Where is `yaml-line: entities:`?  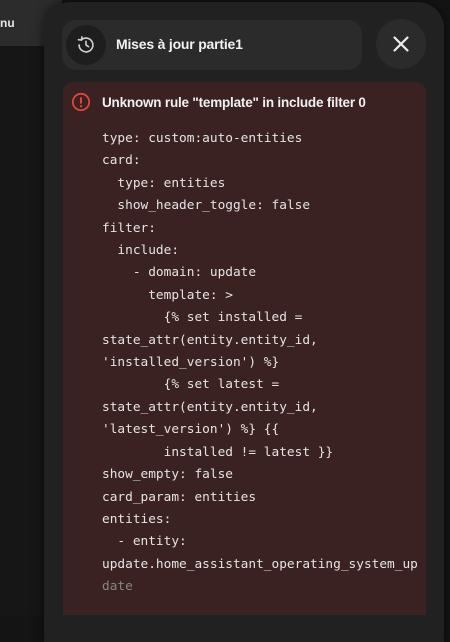 yaml-line: entities: is located at coordinates (137, 519).